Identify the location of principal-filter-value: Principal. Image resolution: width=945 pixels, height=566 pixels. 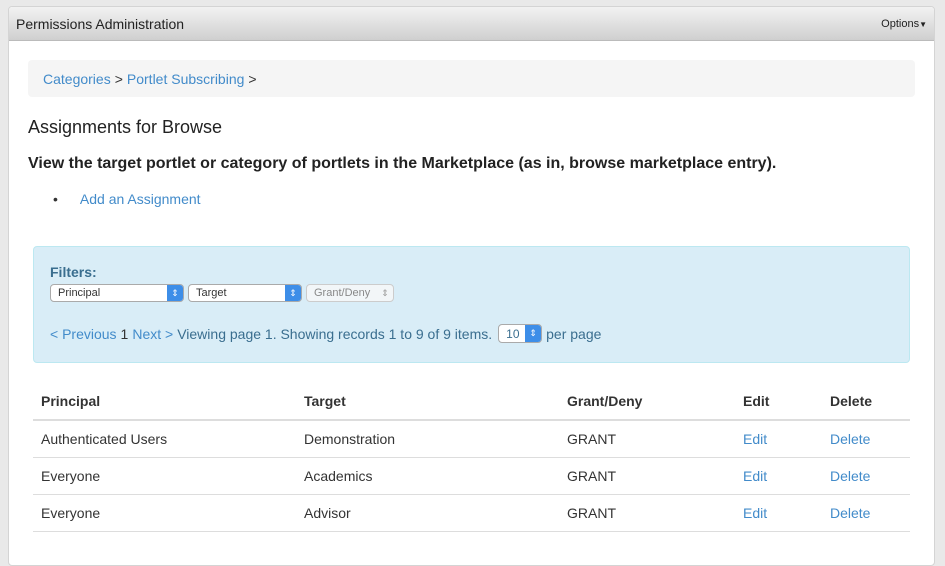
(79, 293).